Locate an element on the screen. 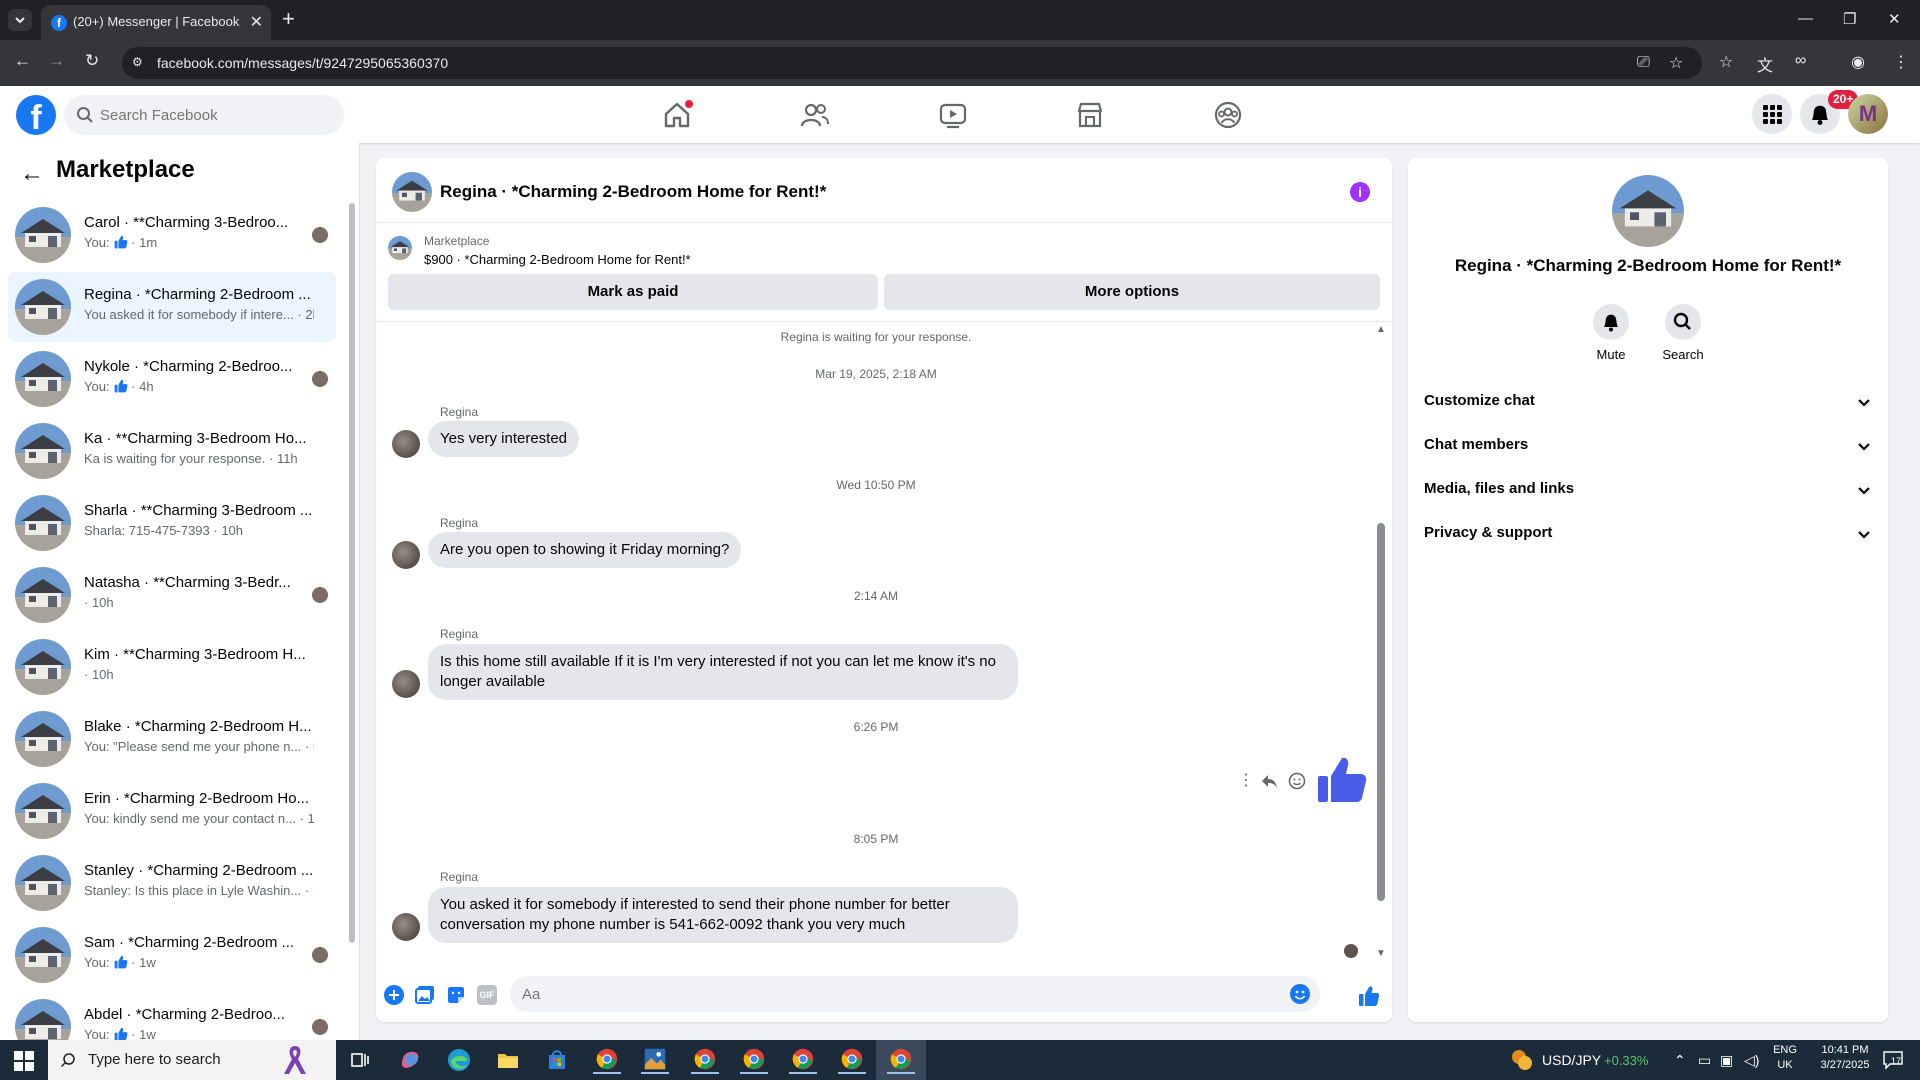  chat-listing-thumbnail is located at coordinates (412, 192).